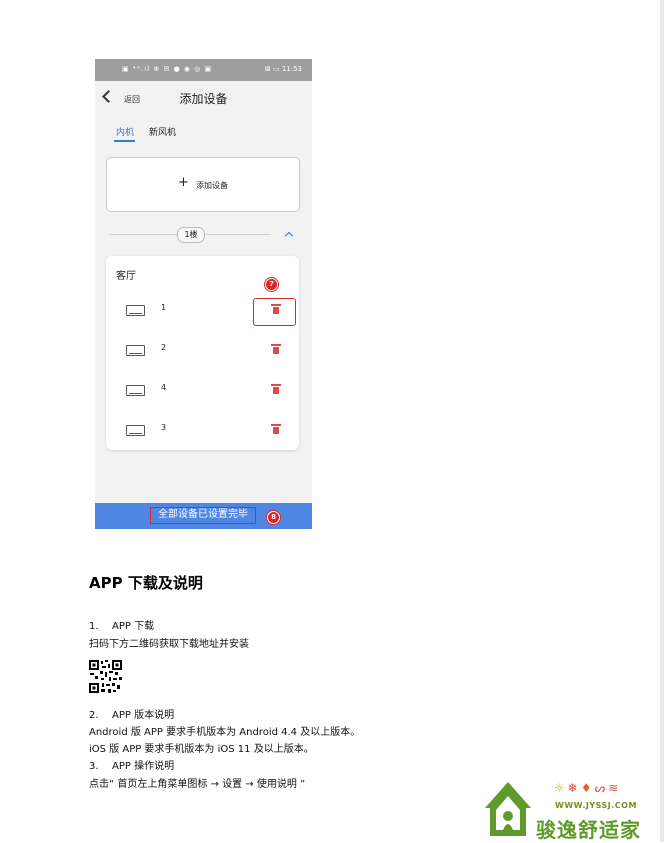 This screenshot has width=664, height=843. Describe the element at coordinates (183, 182) in the screenshot. I see `plus-icon: +` at that location.